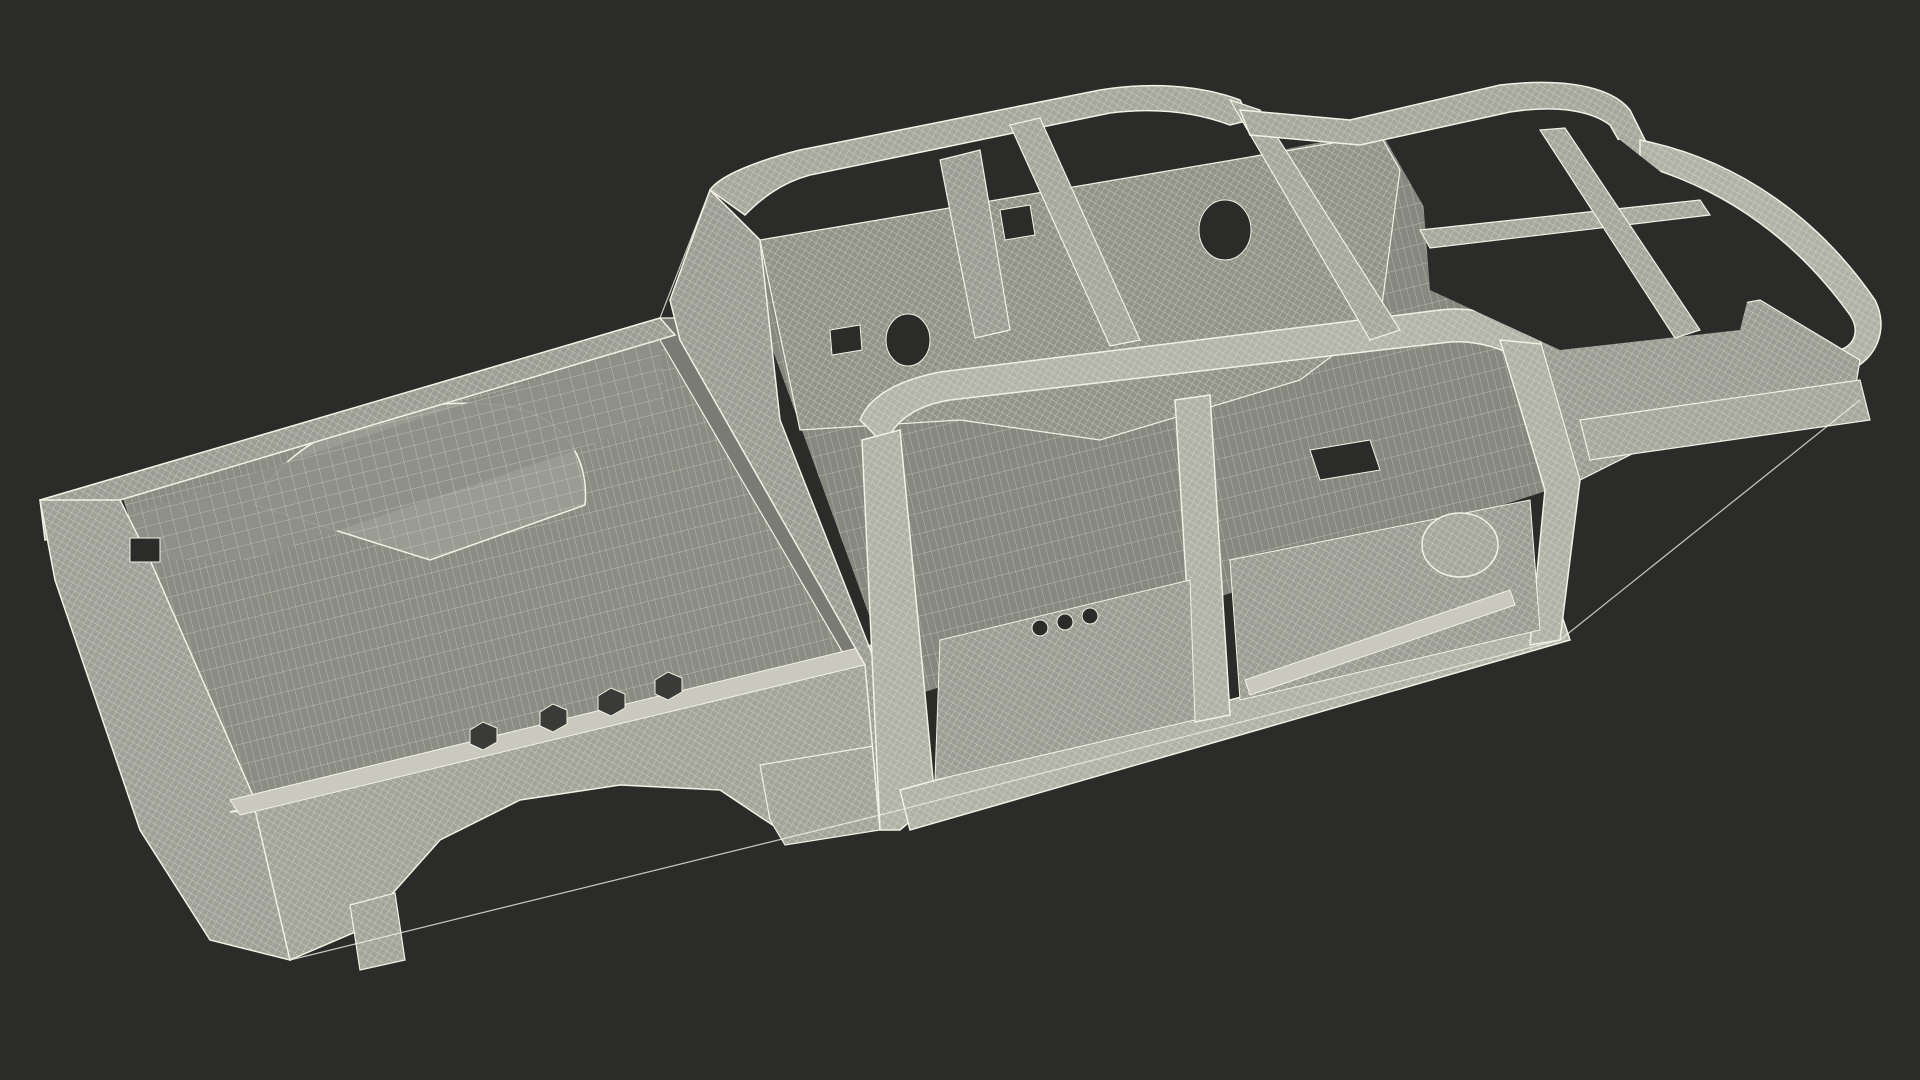 This screenshot has height=1080, width=1920. I want to click on bed-wall-cutout, so click(145, 550).